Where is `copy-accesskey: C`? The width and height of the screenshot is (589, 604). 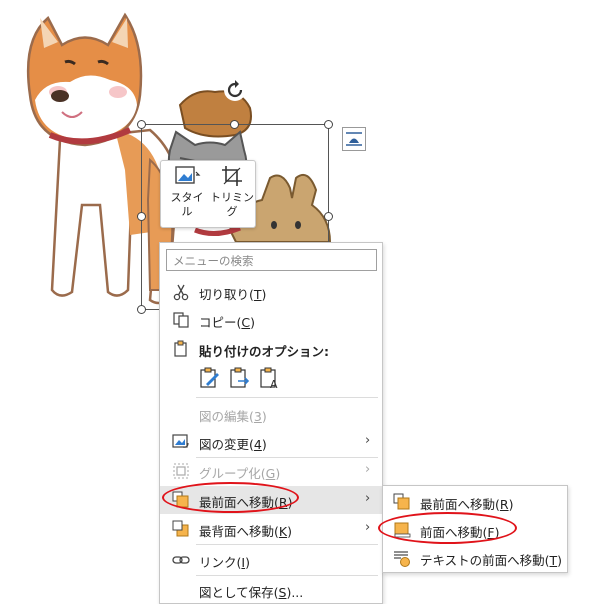 copy-accesskey: C is located at coordinates (246, 322).